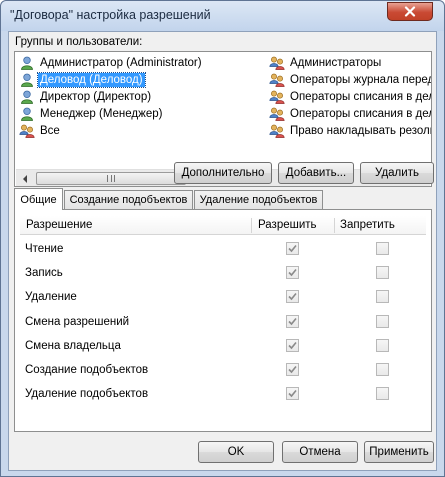 The width and height of the screenshot is (445, 477). What do you see at coordinates (399, 452) in the screenshot?
I see `apply-button: Применить` at bounding box center [399, 452].